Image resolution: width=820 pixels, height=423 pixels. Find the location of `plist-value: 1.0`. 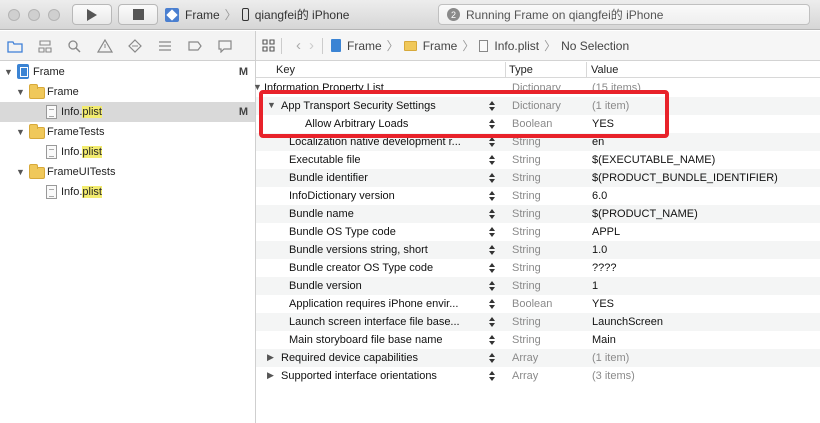

plist-value: 1.0 is located at coordinates (599, 250).